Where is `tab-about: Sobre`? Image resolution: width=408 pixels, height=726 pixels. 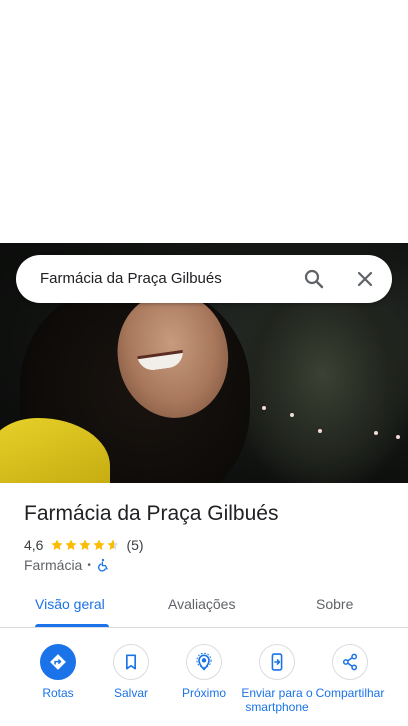
tab-about: Sobre is located at coordinates (334, 604).